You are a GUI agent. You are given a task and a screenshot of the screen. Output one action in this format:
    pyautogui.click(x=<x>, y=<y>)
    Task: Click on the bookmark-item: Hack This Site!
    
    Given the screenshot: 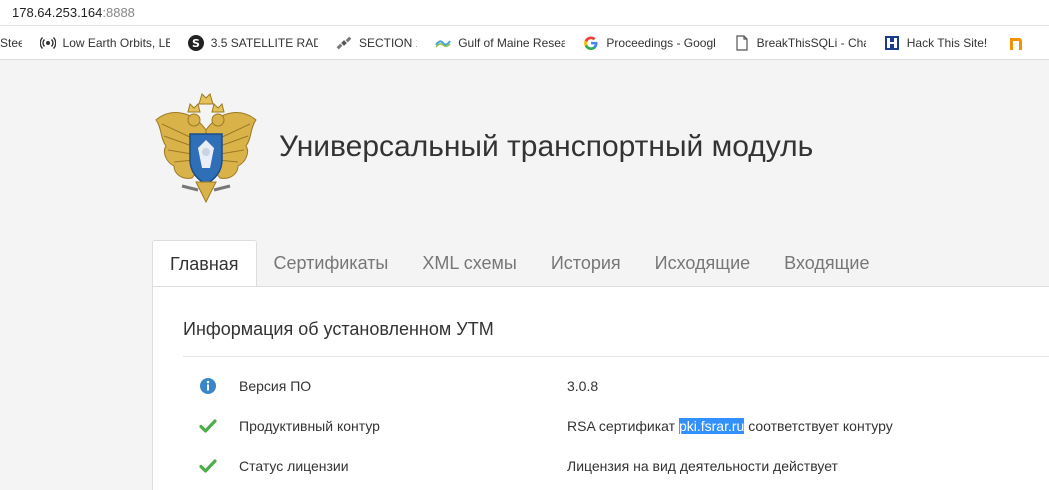 What is the action you would take?
    pyautogui.click(x=937, y=43)
    